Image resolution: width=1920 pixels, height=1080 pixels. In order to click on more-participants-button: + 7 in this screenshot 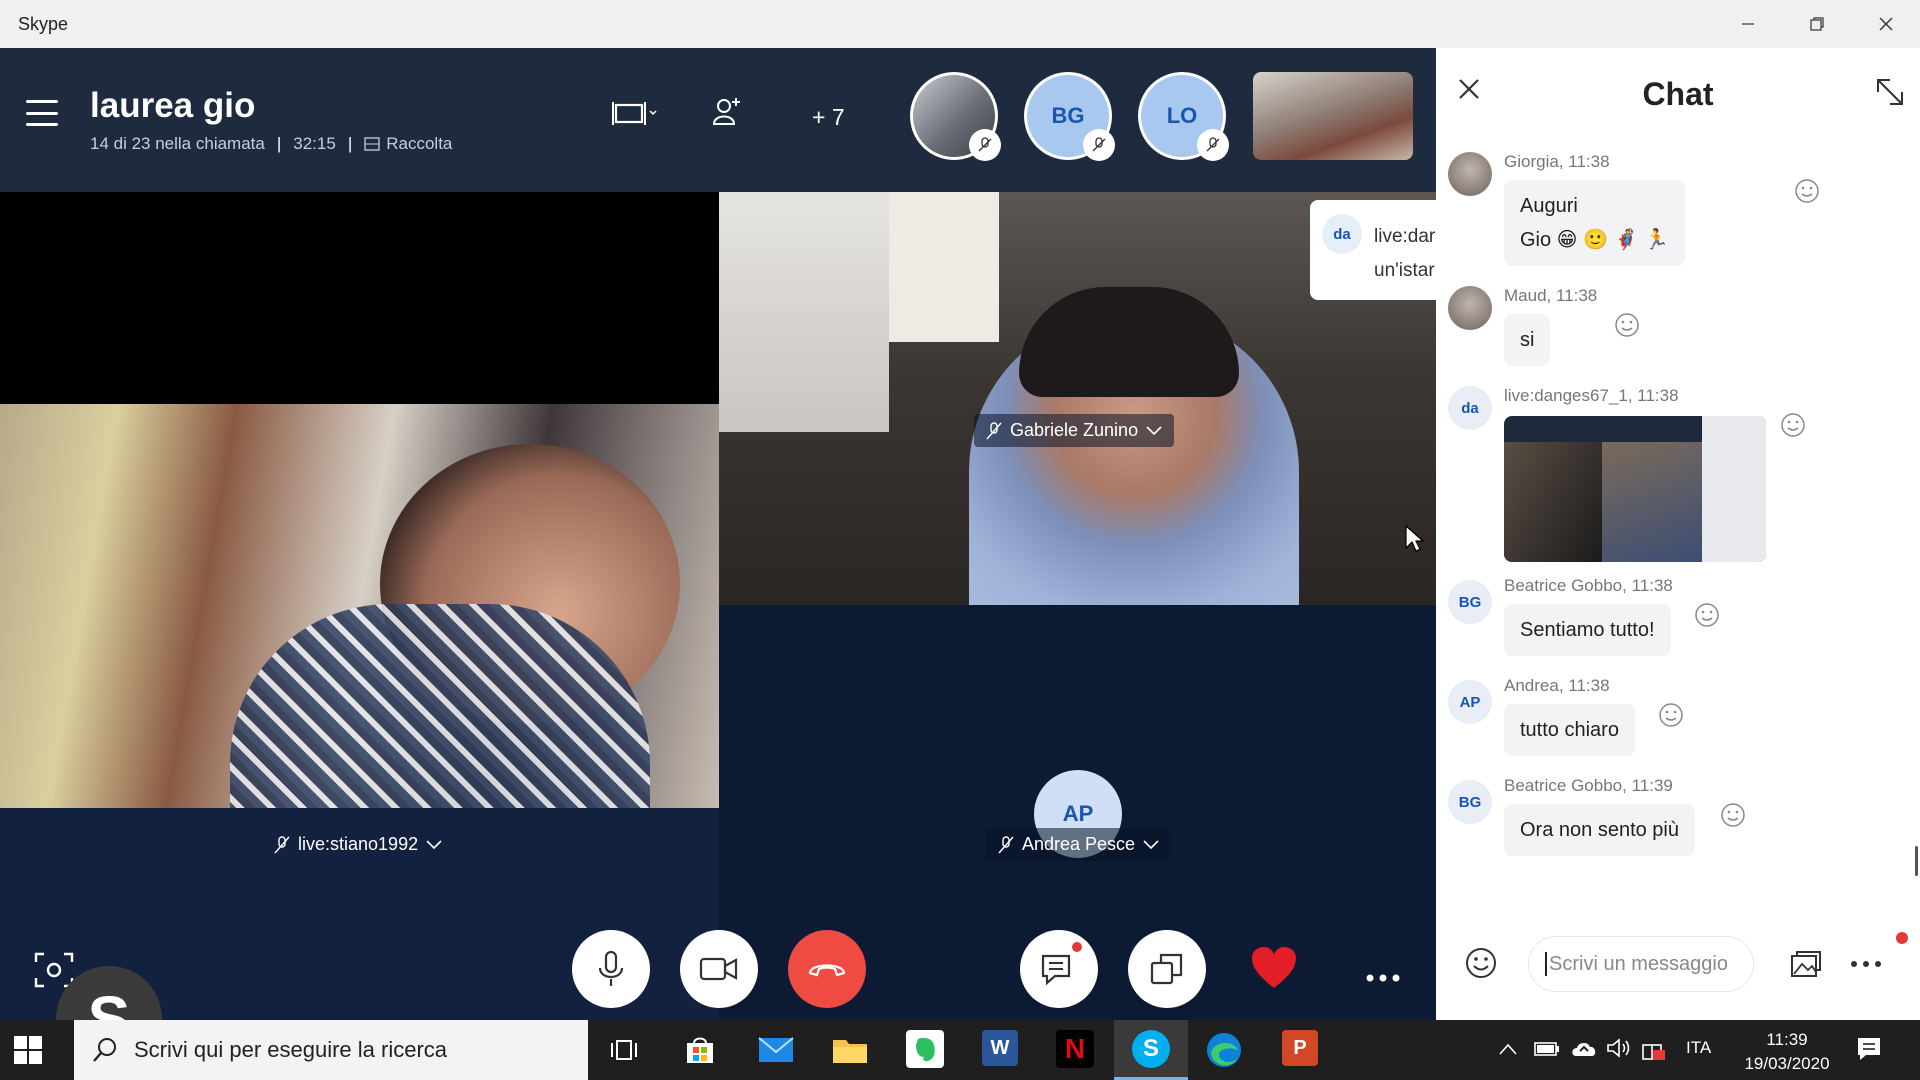, I will do `click(828, 117)`.